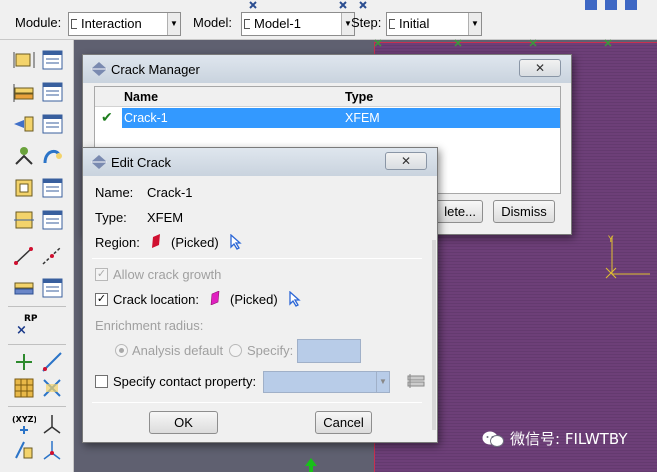 The height and width of the screenshot is (472, 657). Describe the element at coordinates (52, 362) in the screenshot. I see `datum-axis-icon` at that location.